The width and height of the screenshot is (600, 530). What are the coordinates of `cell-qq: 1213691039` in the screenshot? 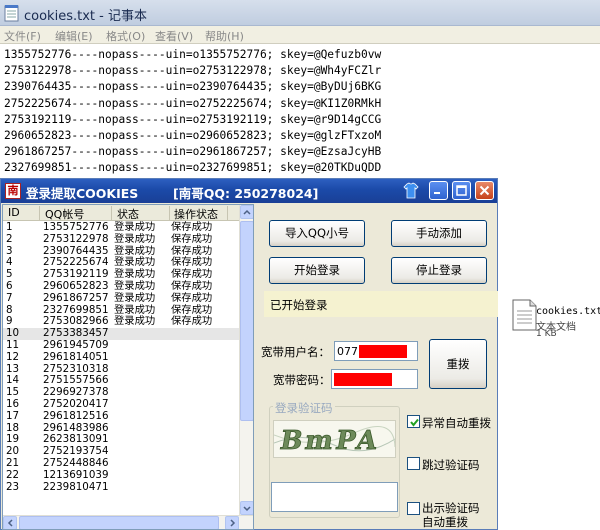 It's located at (76, 474).